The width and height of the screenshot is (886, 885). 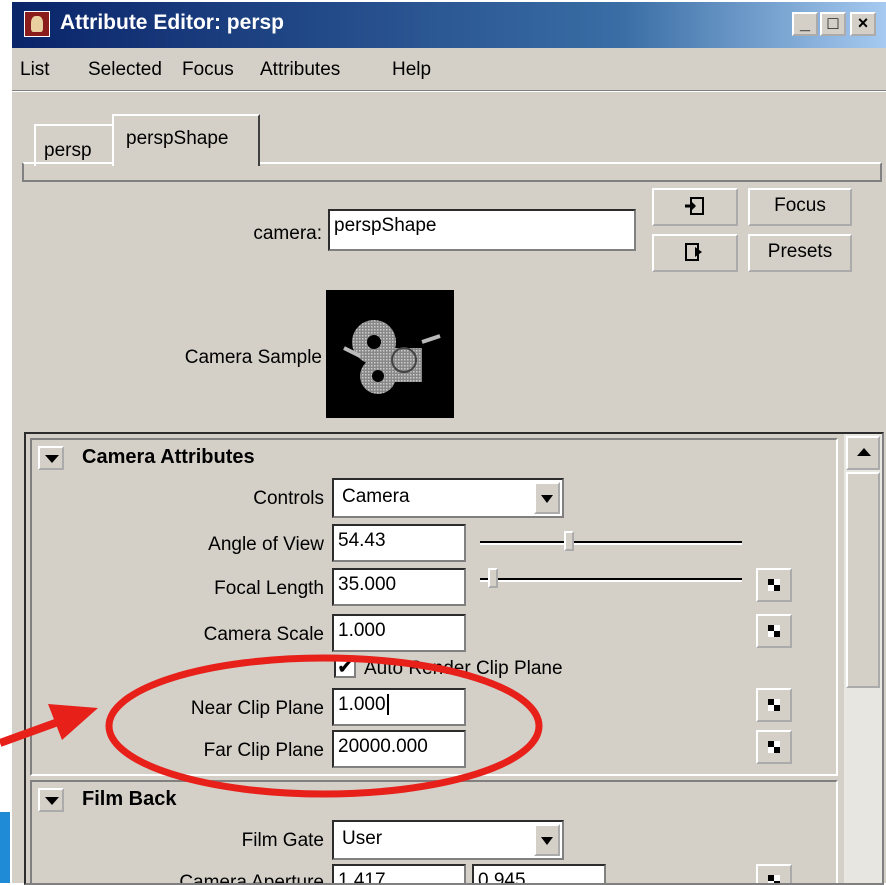 I want to click on highlight-ellipse, so click(x=324, y=726).